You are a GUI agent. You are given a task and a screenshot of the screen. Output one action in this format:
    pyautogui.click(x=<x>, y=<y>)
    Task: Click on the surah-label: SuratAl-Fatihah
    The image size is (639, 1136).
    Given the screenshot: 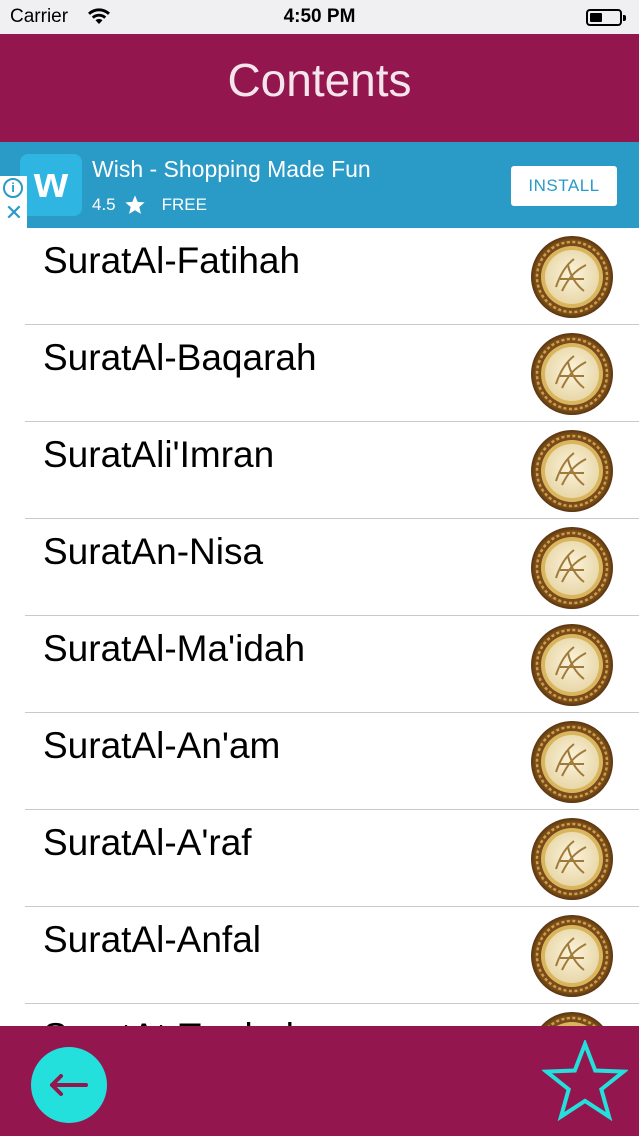 What is the action you would take?
    pyautogui.click(x=172, y=260)
    